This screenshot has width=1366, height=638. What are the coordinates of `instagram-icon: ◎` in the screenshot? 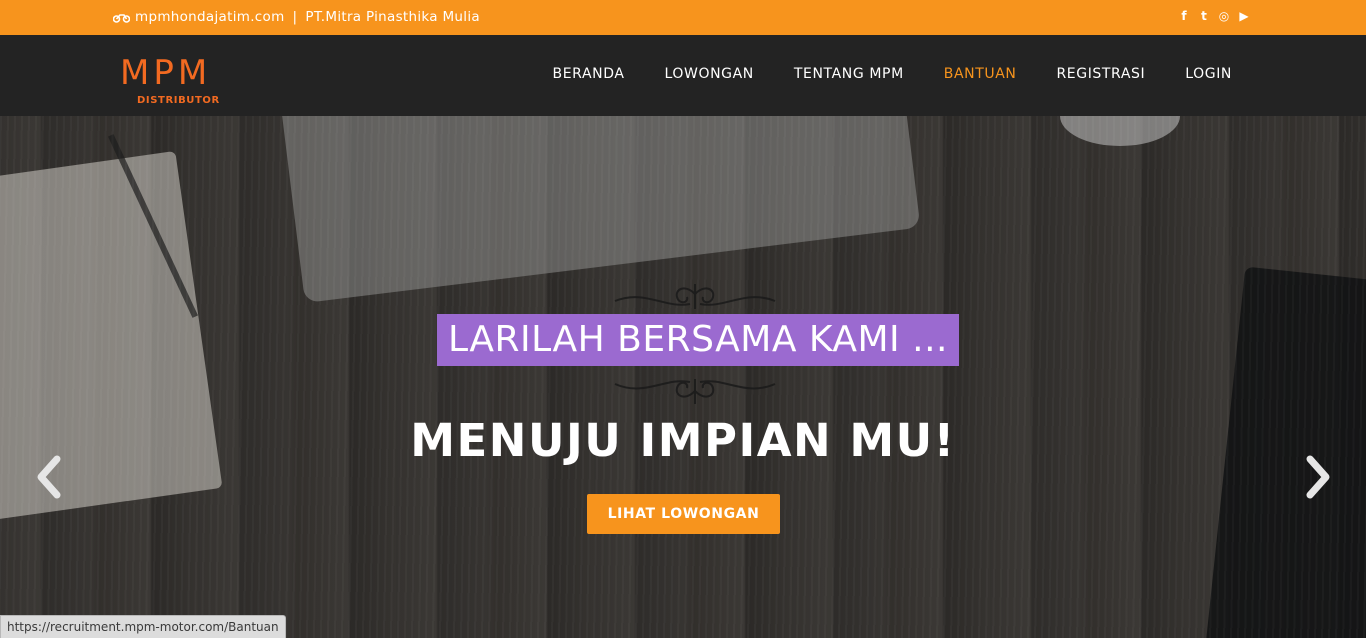 It's located at (1224, 16).